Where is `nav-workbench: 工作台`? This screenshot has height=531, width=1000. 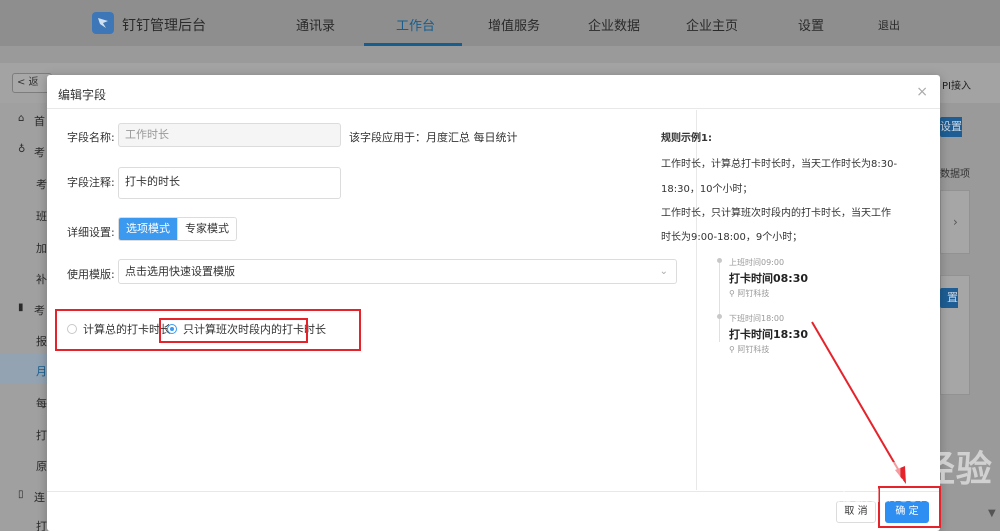
nav-workbench: 工作台 is located at coordinates (415, 24).